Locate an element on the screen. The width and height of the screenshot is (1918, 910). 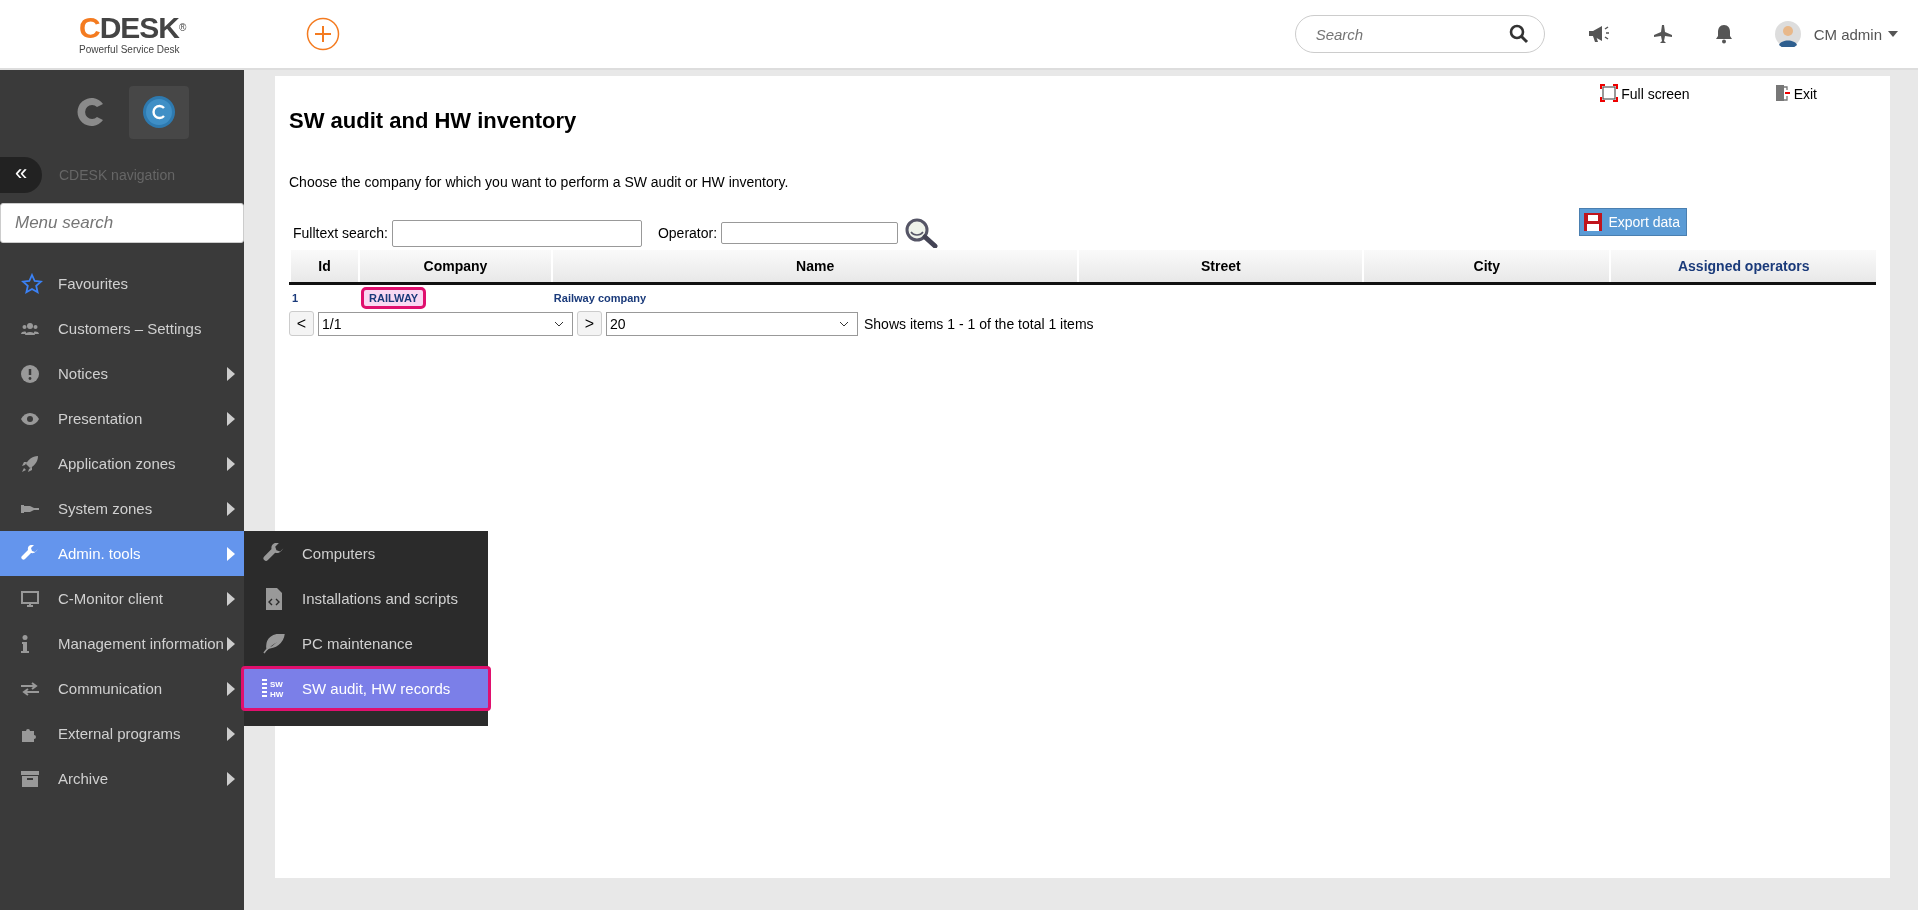
menu-item: Communication is located at coordinates (122, 688).